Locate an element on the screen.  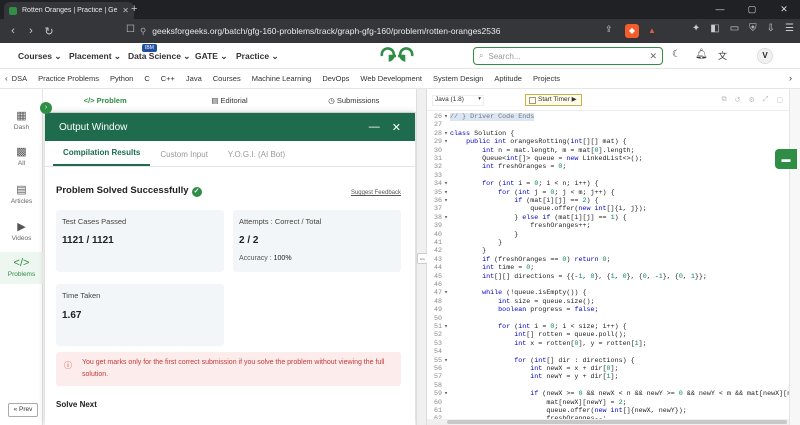
menu-courses: Courses ⌄ is located at coordinates (40, 56).